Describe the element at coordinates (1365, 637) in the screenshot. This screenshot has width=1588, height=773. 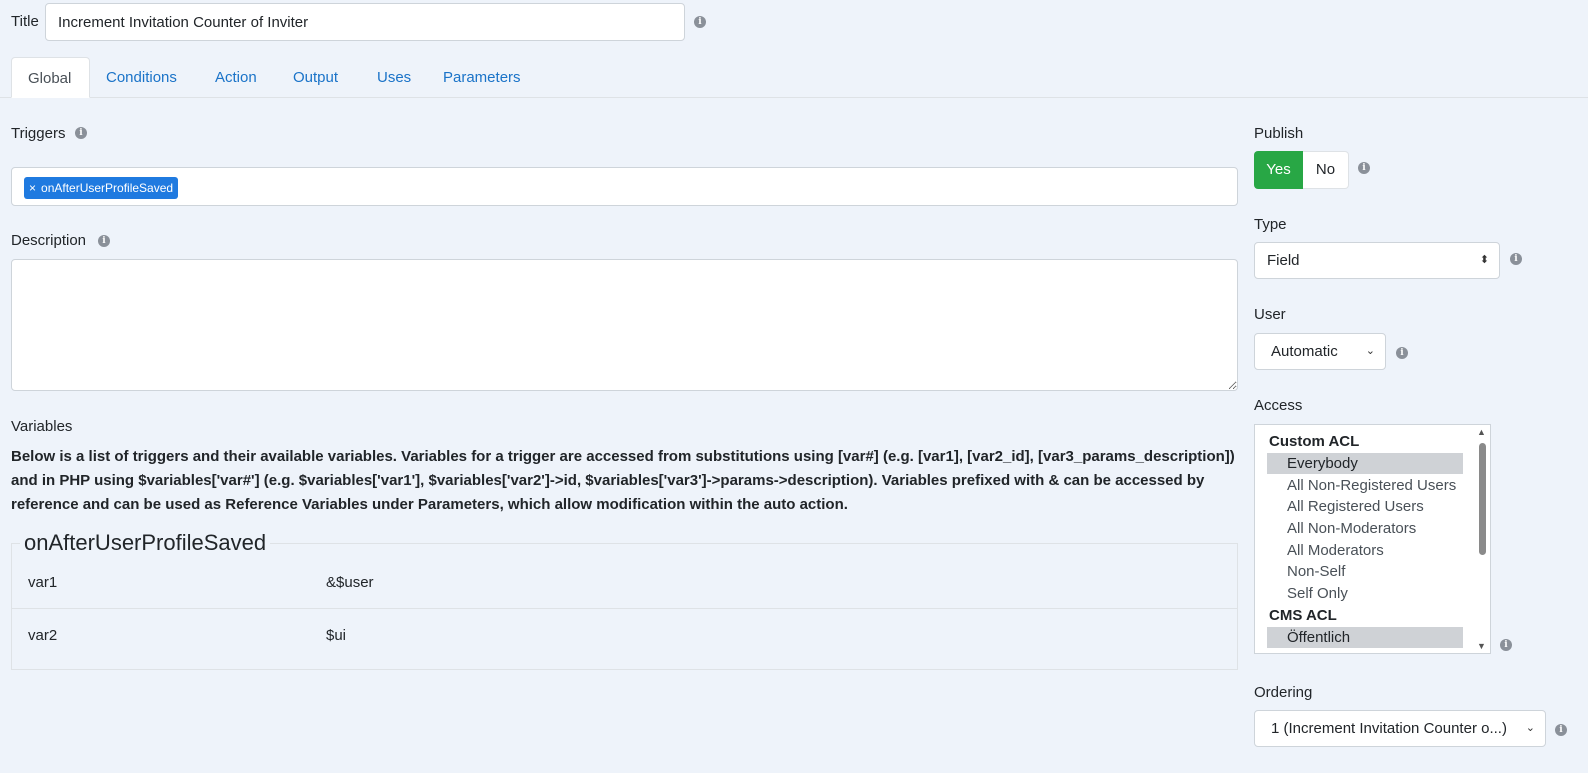
I see `access-option: Öffentlich` at that location.